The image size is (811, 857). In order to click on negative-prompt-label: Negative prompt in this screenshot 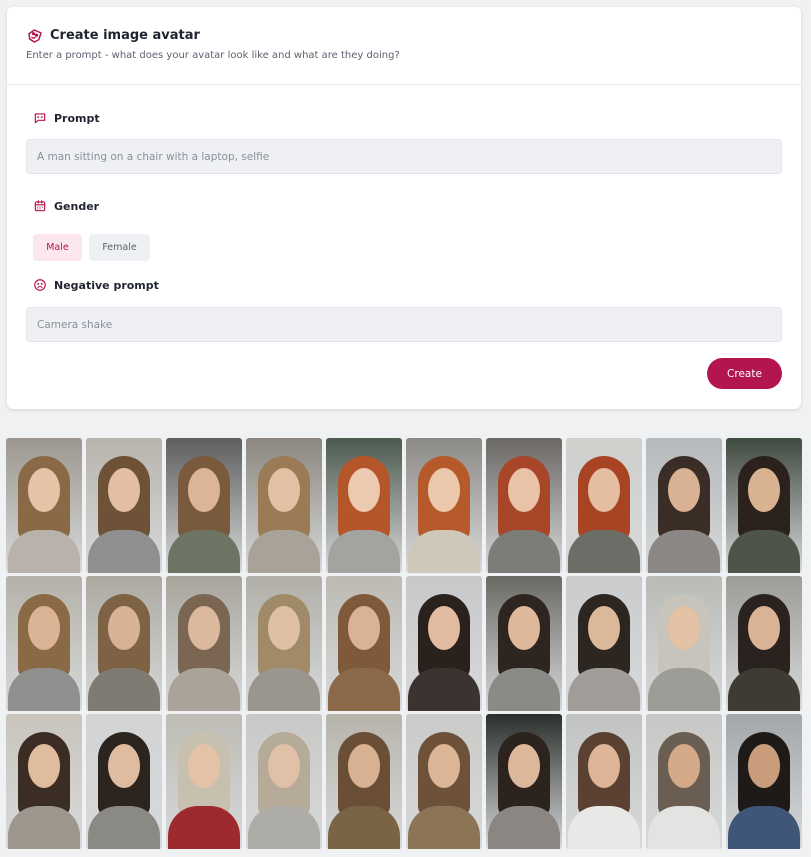, I will do `click(96, 285)`.